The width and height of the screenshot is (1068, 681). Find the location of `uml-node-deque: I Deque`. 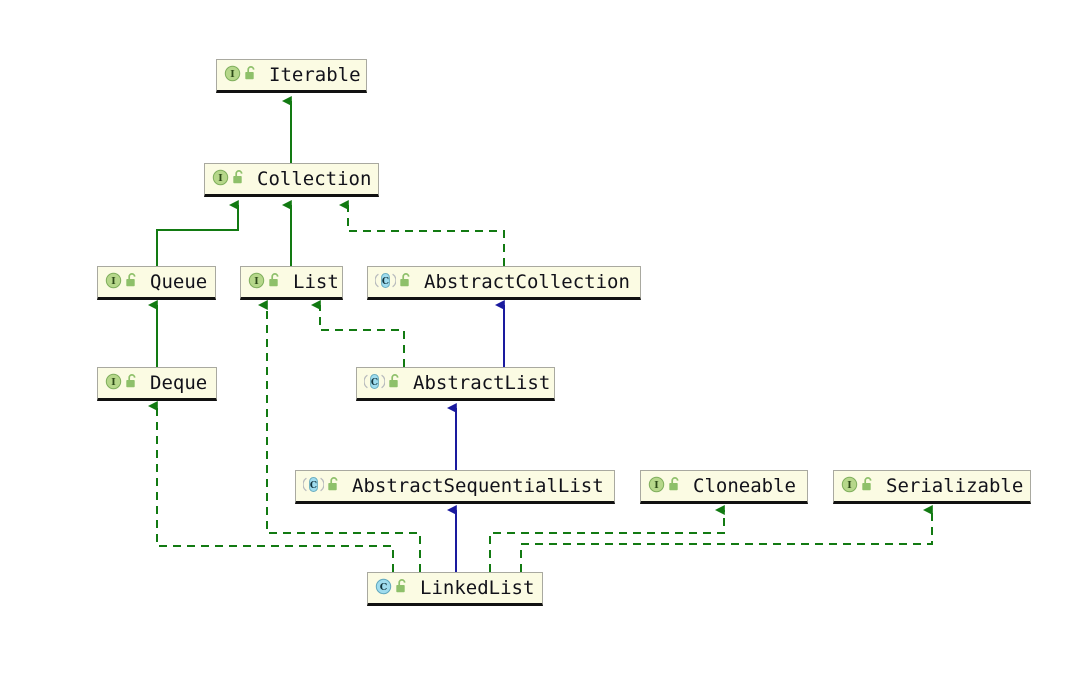

uml-node-deque: I Deque is located at coordinates (157, 384).